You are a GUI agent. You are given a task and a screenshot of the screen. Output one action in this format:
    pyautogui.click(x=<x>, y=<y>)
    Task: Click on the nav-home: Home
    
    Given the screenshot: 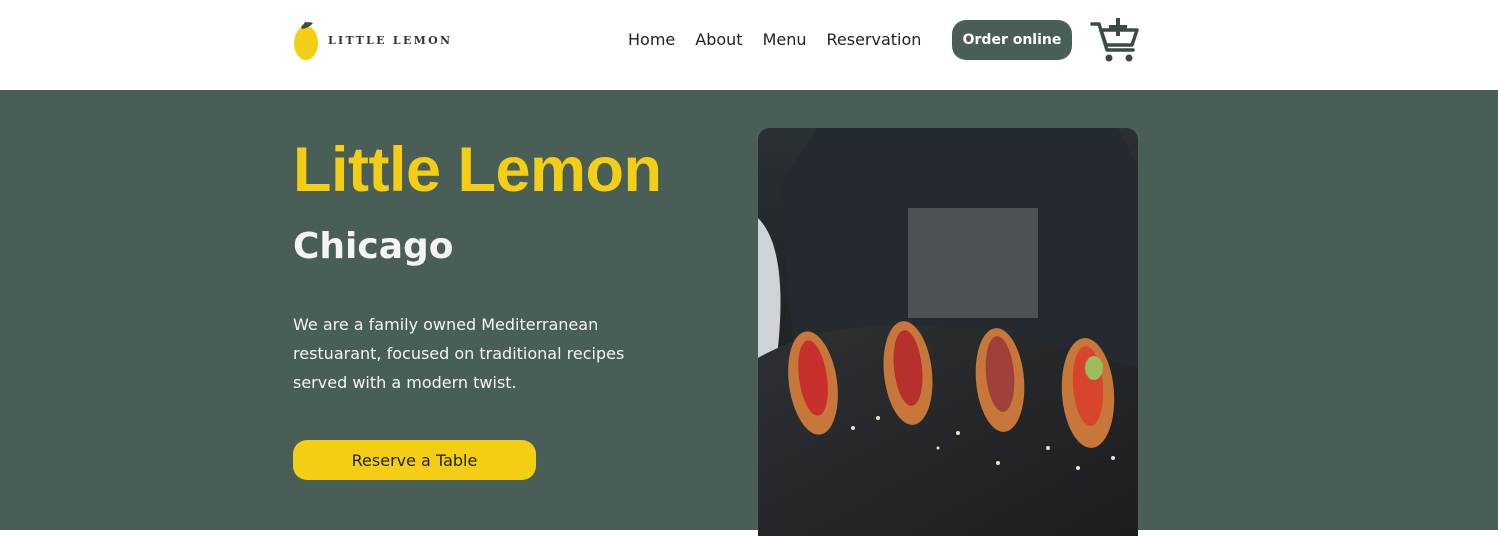 What is the action you would take?
    pyautogui.click(x=651, y=40)
    